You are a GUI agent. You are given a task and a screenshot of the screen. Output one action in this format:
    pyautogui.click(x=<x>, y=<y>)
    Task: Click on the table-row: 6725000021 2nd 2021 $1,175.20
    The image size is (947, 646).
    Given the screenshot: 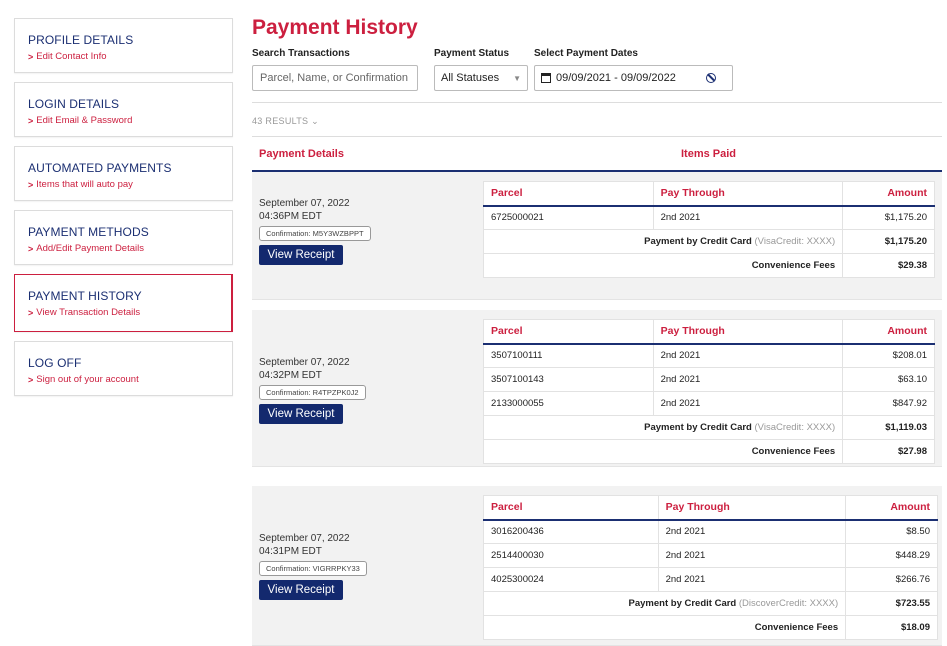 What is the action you would take?
    pyautogui.click(x=709, y=217)
    